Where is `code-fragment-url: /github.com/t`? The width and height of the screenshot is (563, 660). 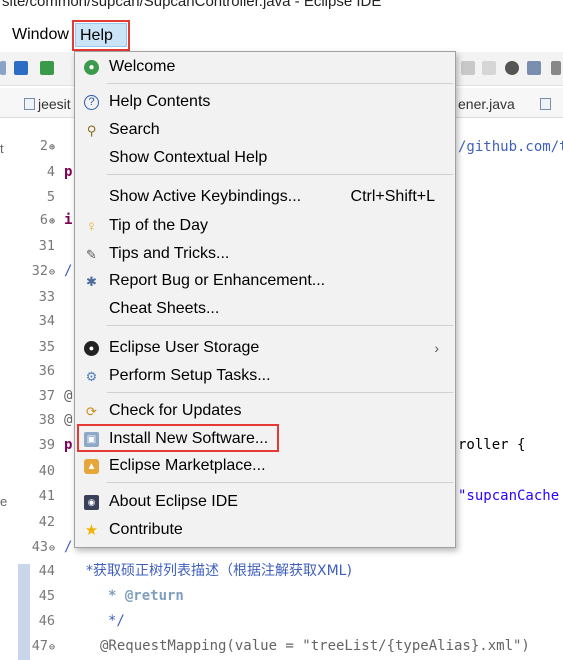 code-fragment-url: /github.com/t is located at coordinates (510, 147).